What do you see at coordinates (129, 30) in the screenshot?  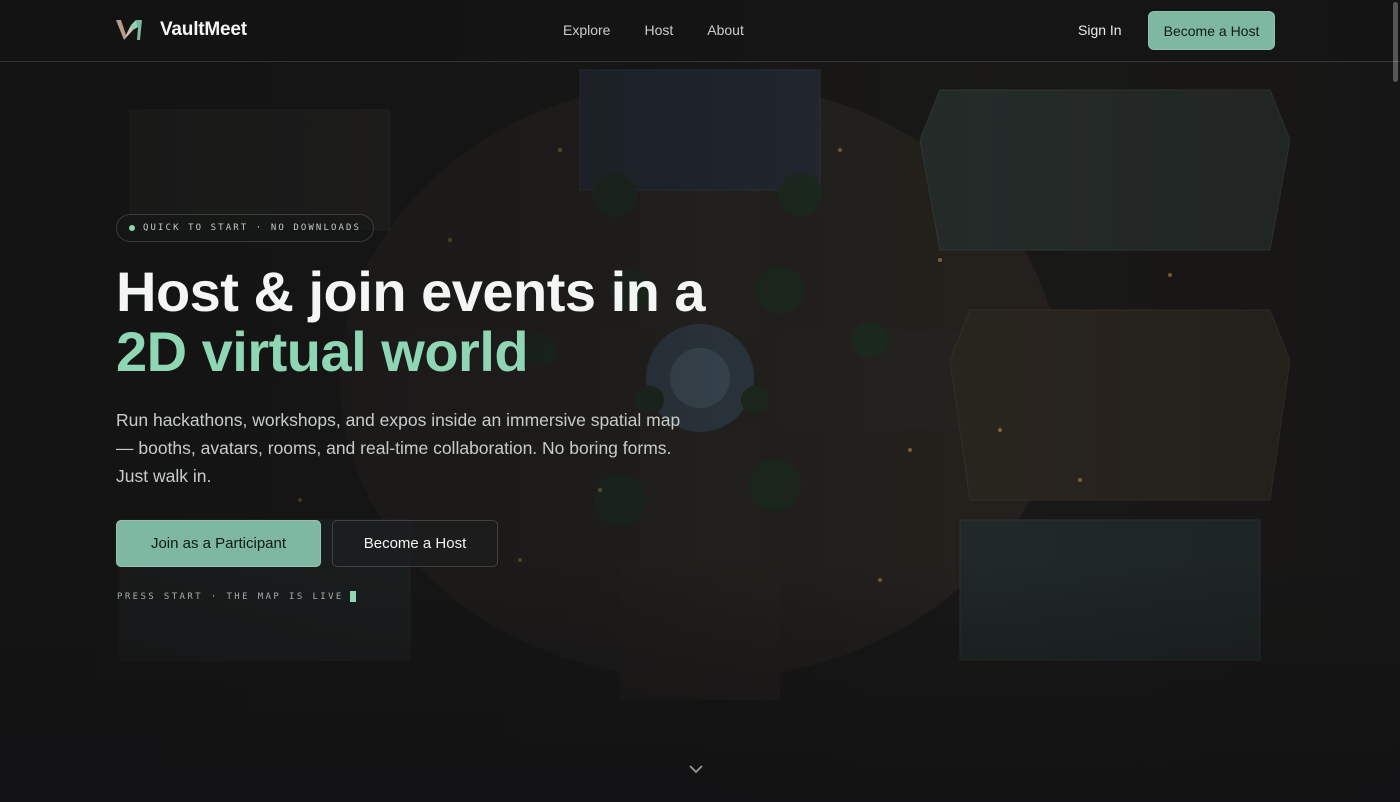 I see `vaultmeet-logo-icon` at bounding box center [129, 30].